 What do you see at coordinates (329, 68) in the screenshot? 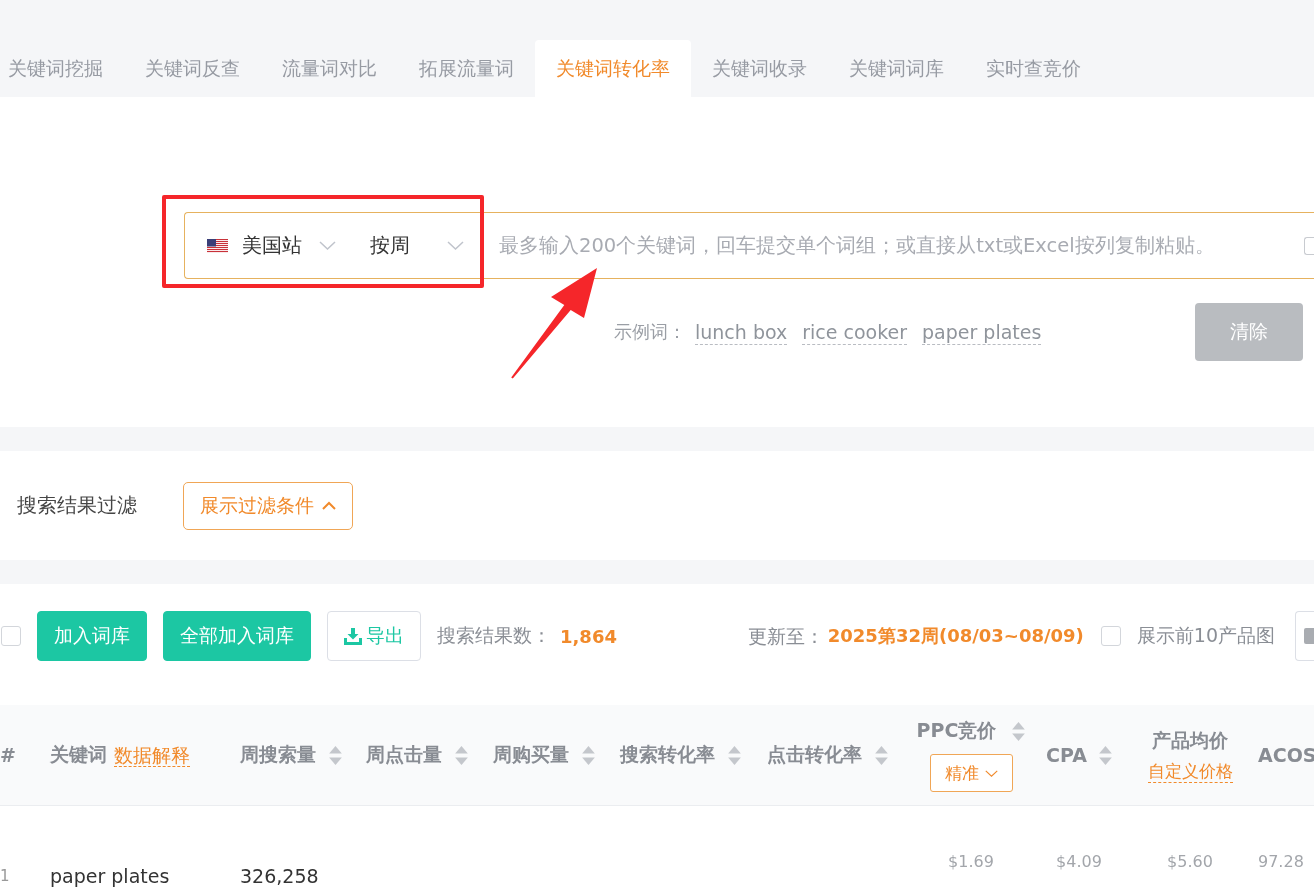
I see `tab: 流量词对比` at bounding box center [329, 68].